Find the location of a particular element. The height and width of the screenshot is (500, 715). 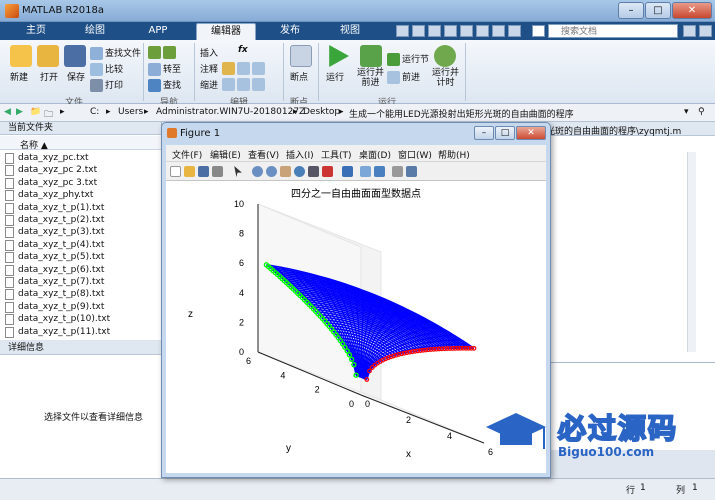

open-file-icon is located at coordinates (189, 171).